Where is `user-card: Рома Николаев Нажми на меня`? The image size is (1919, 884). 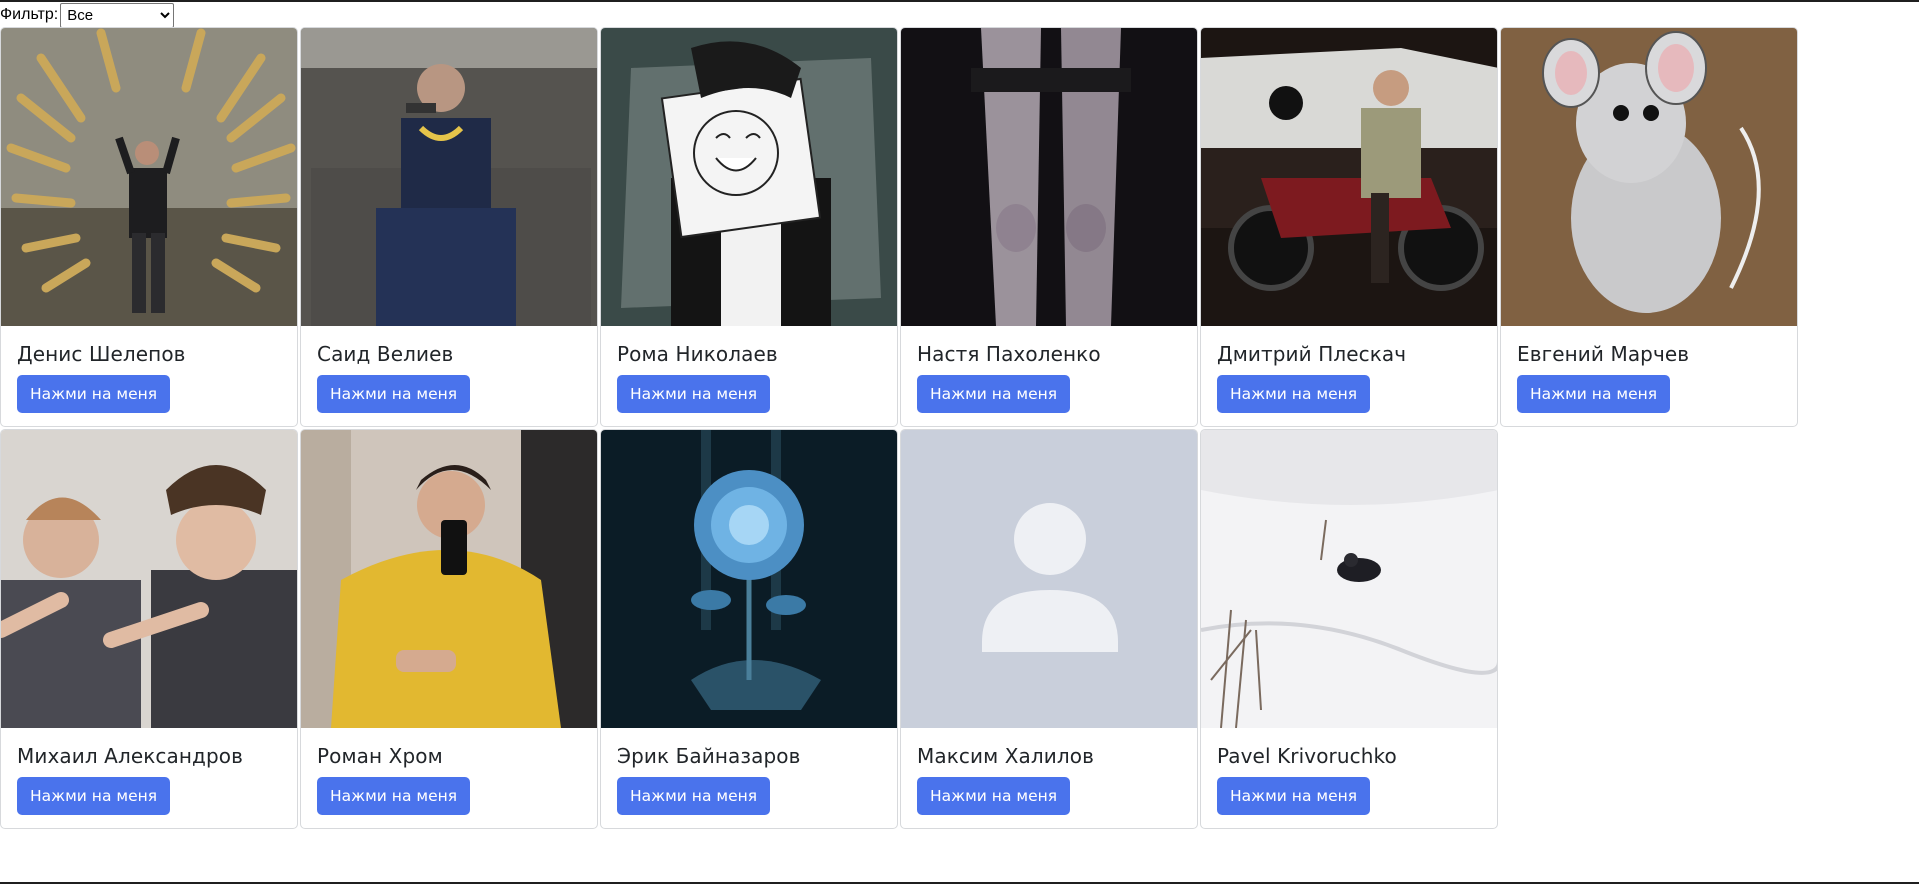 user-card: Рома Николаев Нажми на меня is located at coordinates (749, 227).